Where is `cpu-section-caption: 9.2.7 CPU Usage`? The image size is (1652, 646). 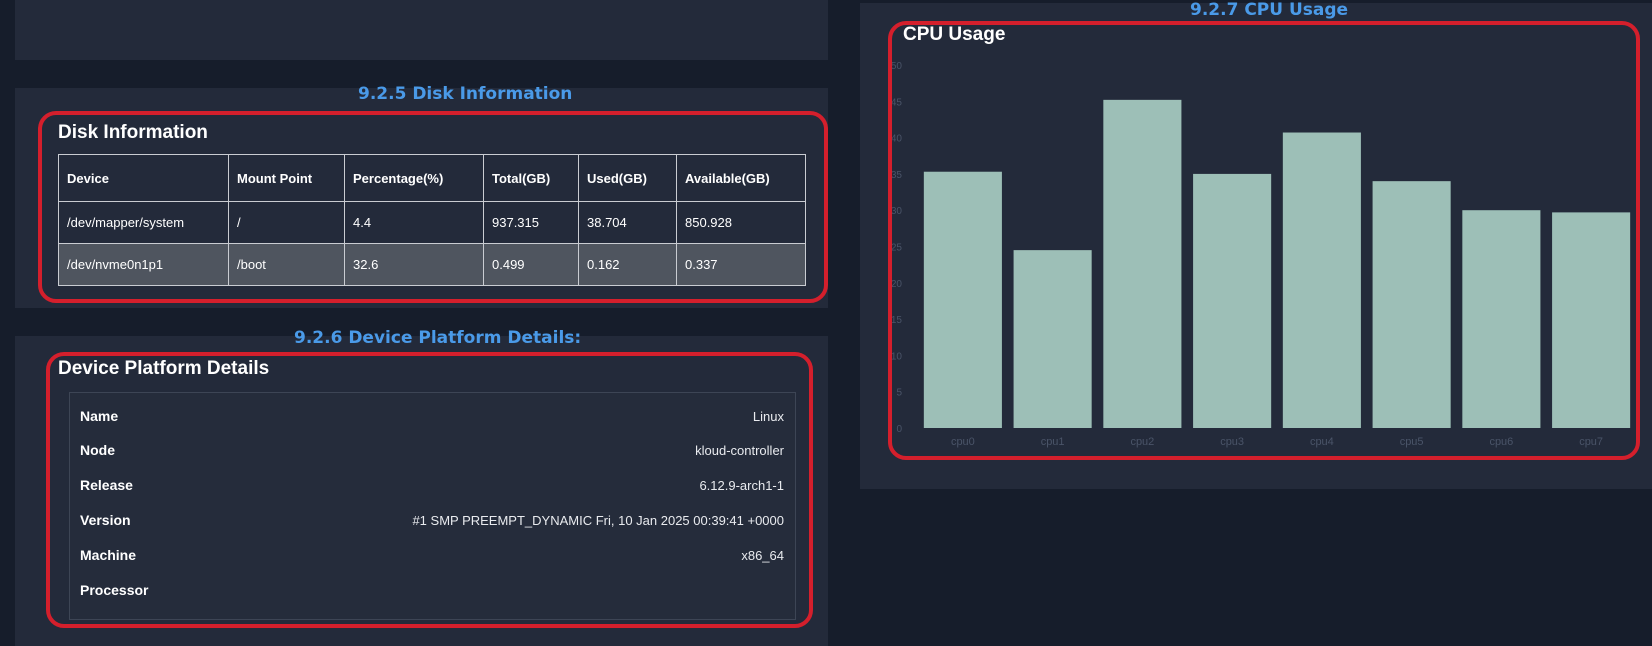 cpu-section-caption: 9.2.7 CPU Usage is located at coordinates (1269, 10).